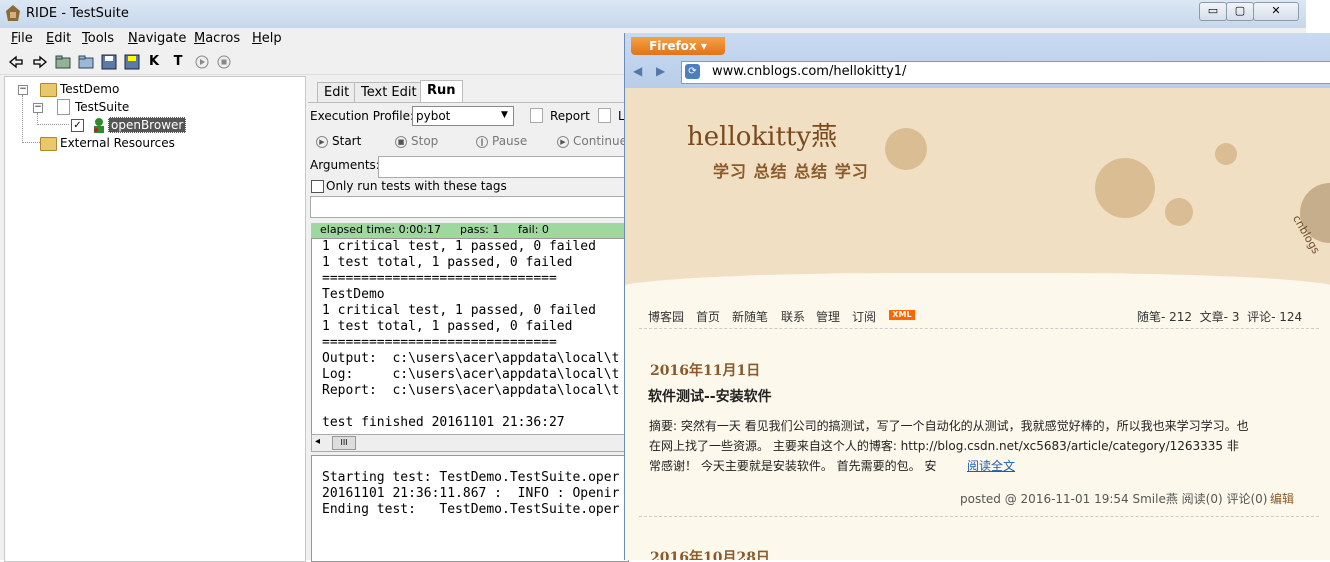  I want to click on firefox-menu-button: Firefox ▾, so click(678, 46).